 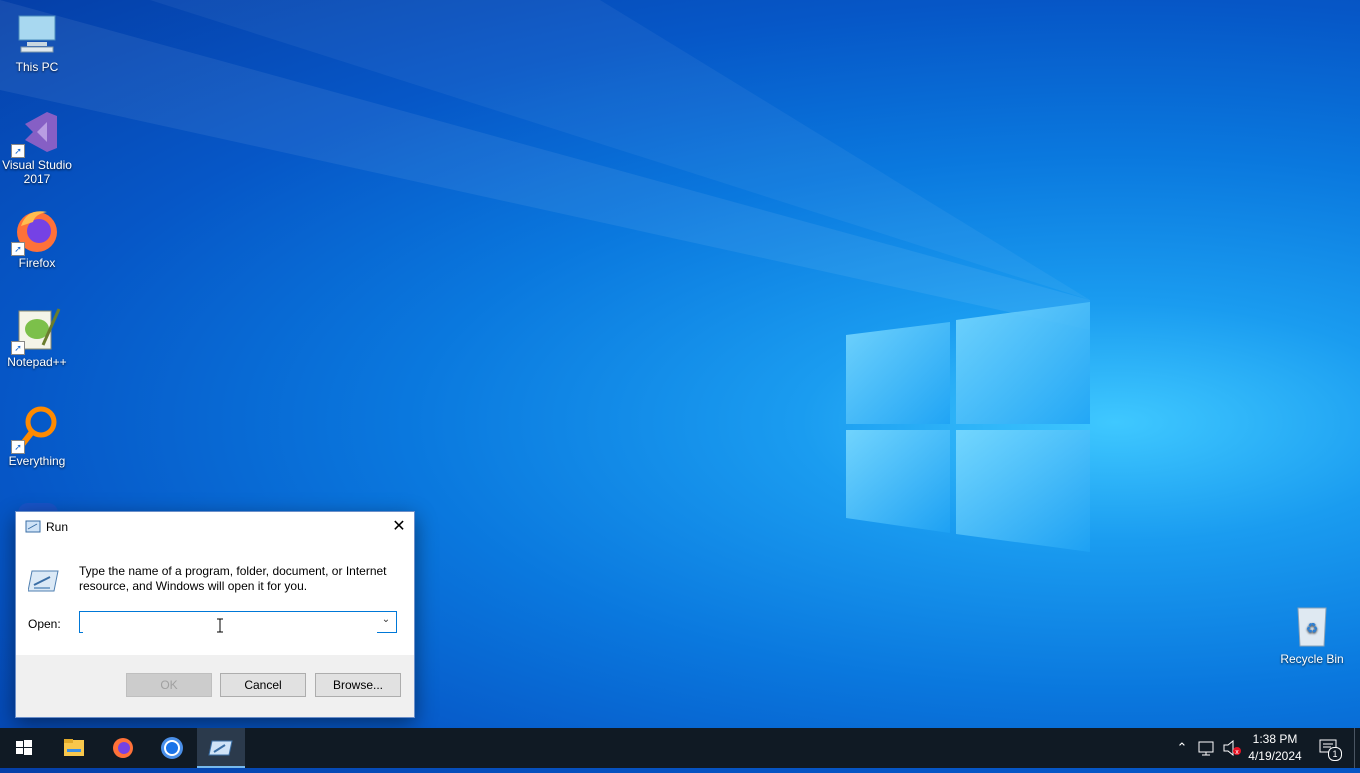 I want to click on taskbar-chrome, so click(x=172, y=748).